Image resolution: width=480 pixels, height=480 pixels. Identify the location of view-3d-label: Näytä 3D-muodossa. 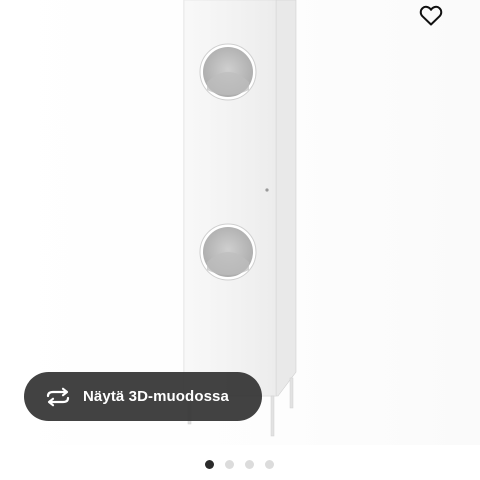
(156, 396).